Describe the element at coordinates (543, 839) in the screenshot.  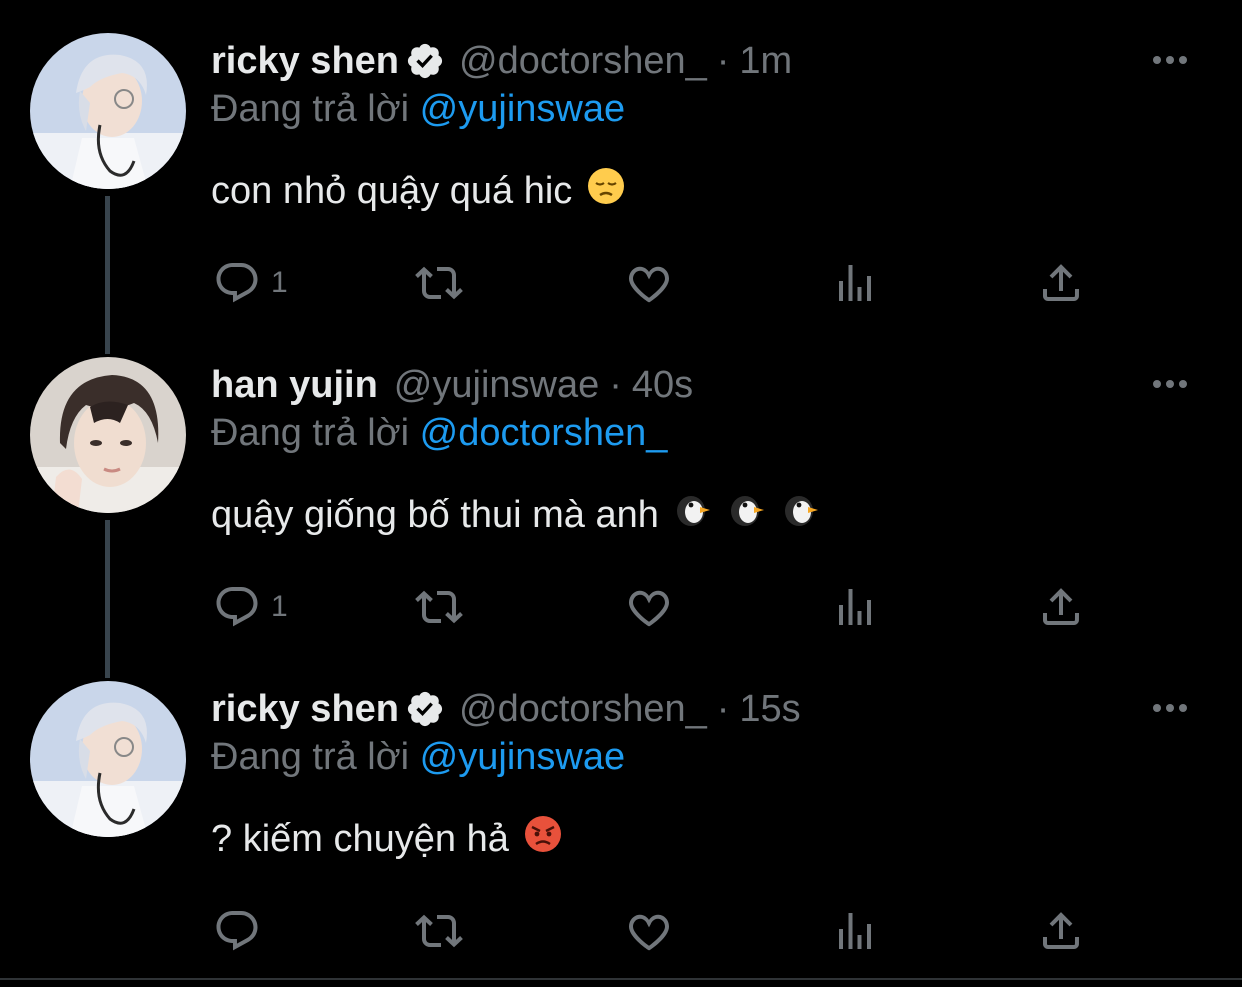
I see `pouting-face-icon` at that location.